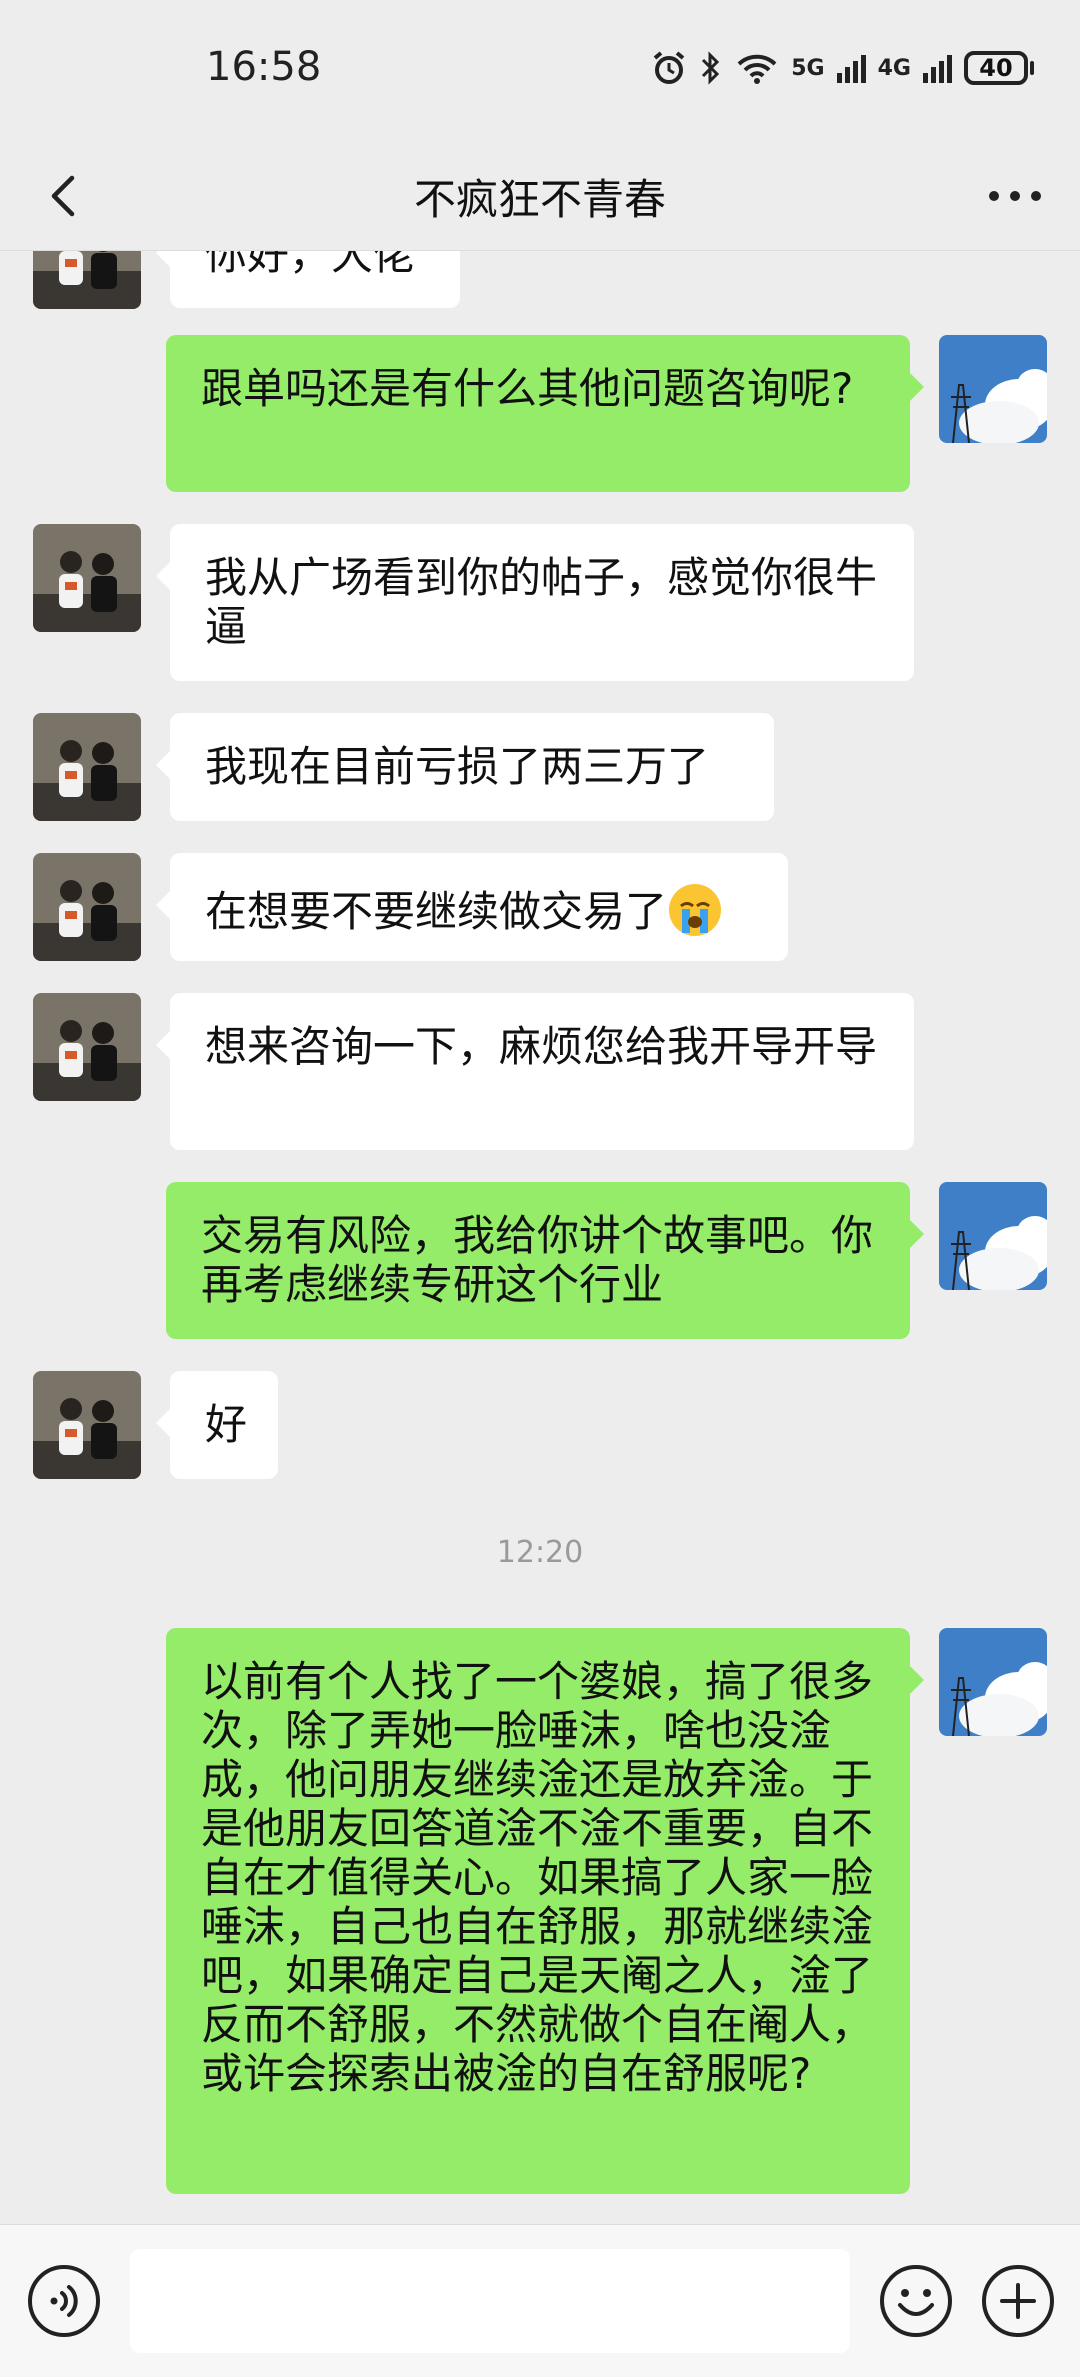 This screenshot has width=1080, height=2377. I want to click on status-icons: 5G 4G 40, so click(842, 68).